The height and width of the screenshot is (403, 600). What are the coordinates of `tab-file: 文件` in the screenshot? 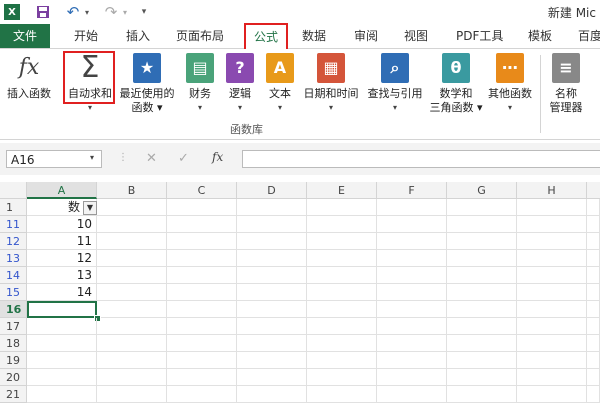 It's located at (25, 36).